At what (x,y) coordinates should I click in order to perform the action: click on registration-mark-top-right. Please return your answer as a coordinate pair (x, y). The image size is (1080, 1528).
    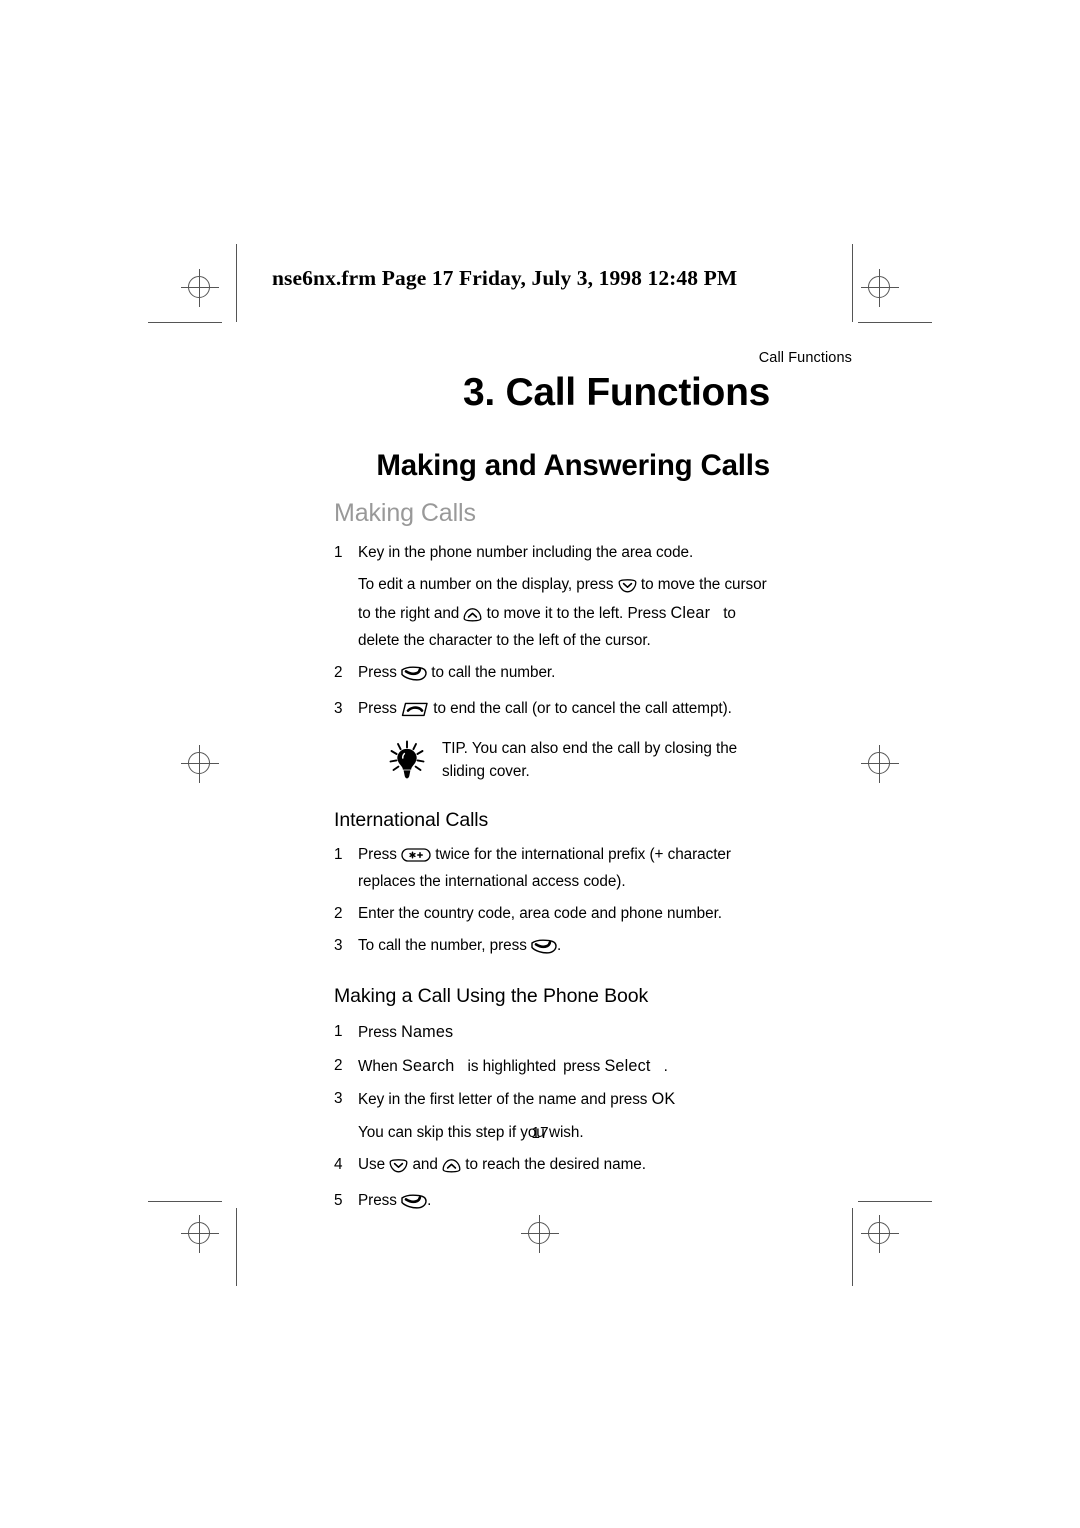
    Looking at the image, I should click on (880, 288).